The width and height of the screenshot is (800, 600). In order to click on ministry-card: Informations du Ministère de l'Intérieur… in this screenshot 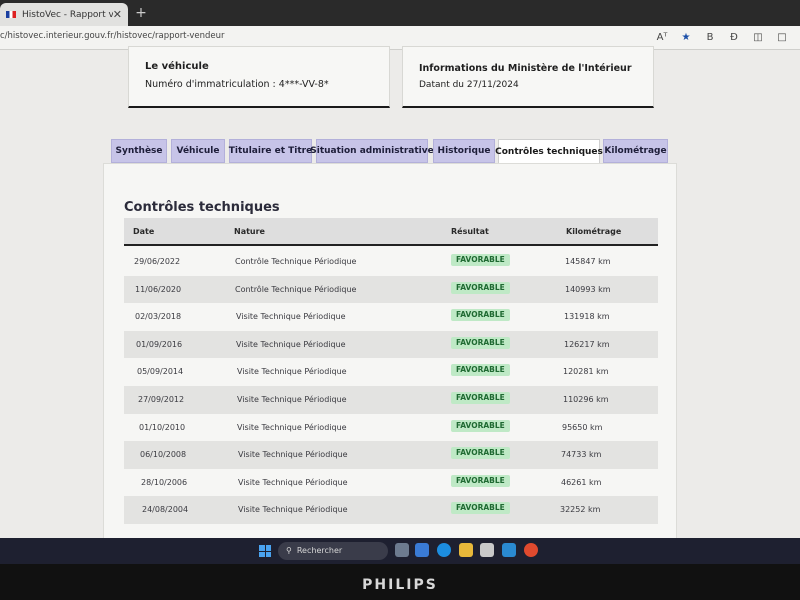, I will do `click(528, 77)`.